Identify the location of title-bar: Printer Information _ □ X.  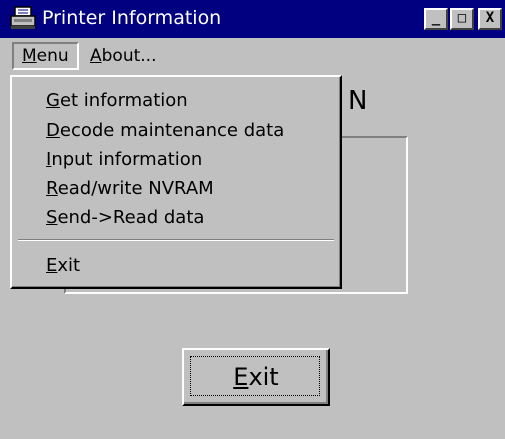
(252, 19).